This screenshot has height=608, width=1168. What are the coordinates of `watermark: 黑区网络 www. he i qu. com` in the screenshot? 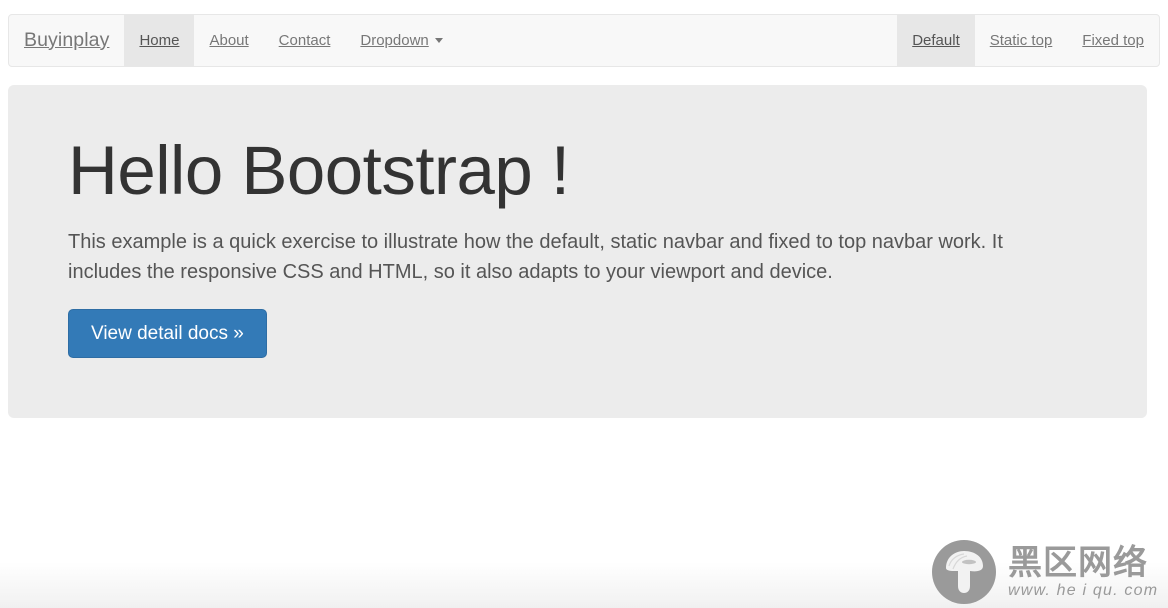 It's located at (1045, 572).